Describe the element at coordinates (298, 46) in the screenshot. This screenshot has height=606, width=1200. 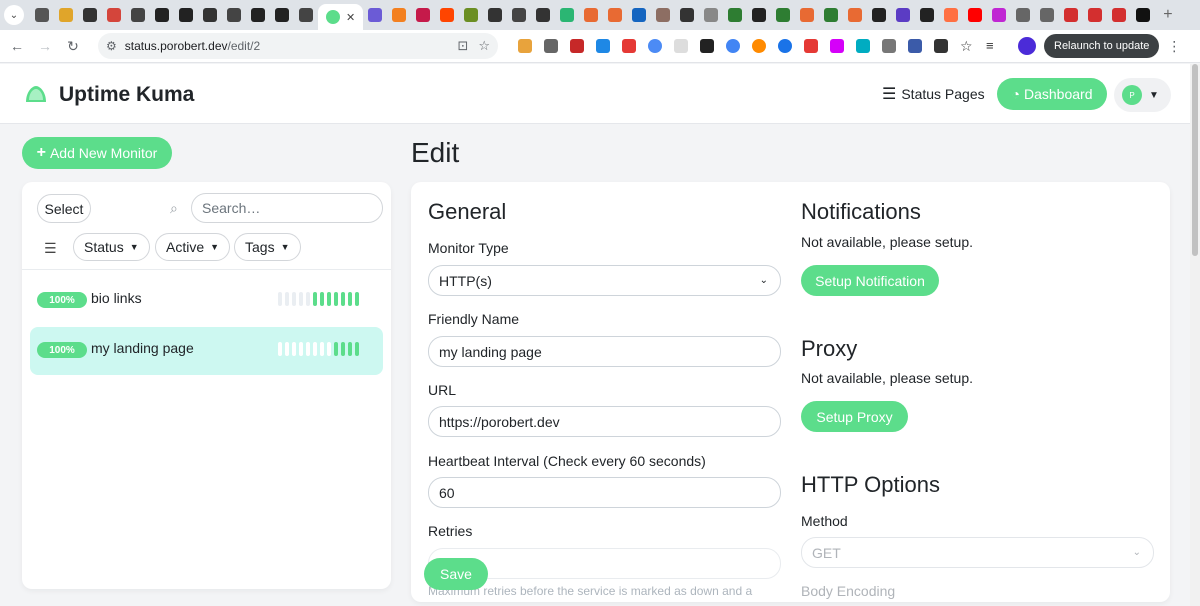
I see `address-bar: ⚙ status.porobert.dev/edit/2 ⊡ ☆` at that location.